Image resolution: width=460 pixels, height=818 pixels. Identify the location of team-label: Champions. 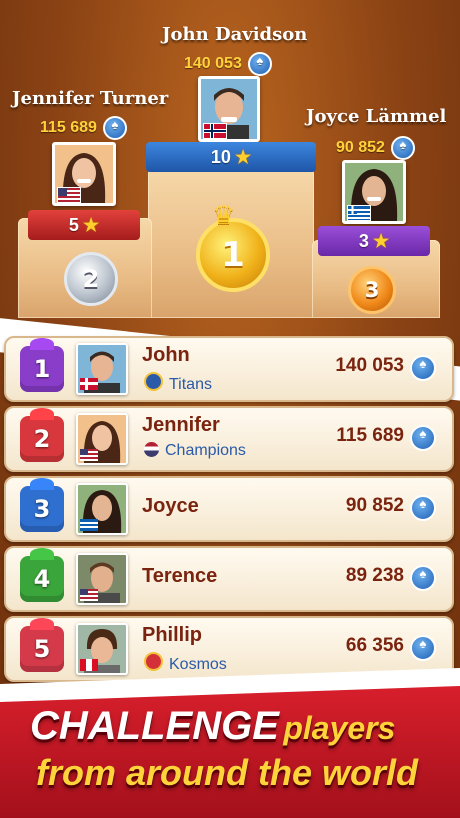
(195, 451).